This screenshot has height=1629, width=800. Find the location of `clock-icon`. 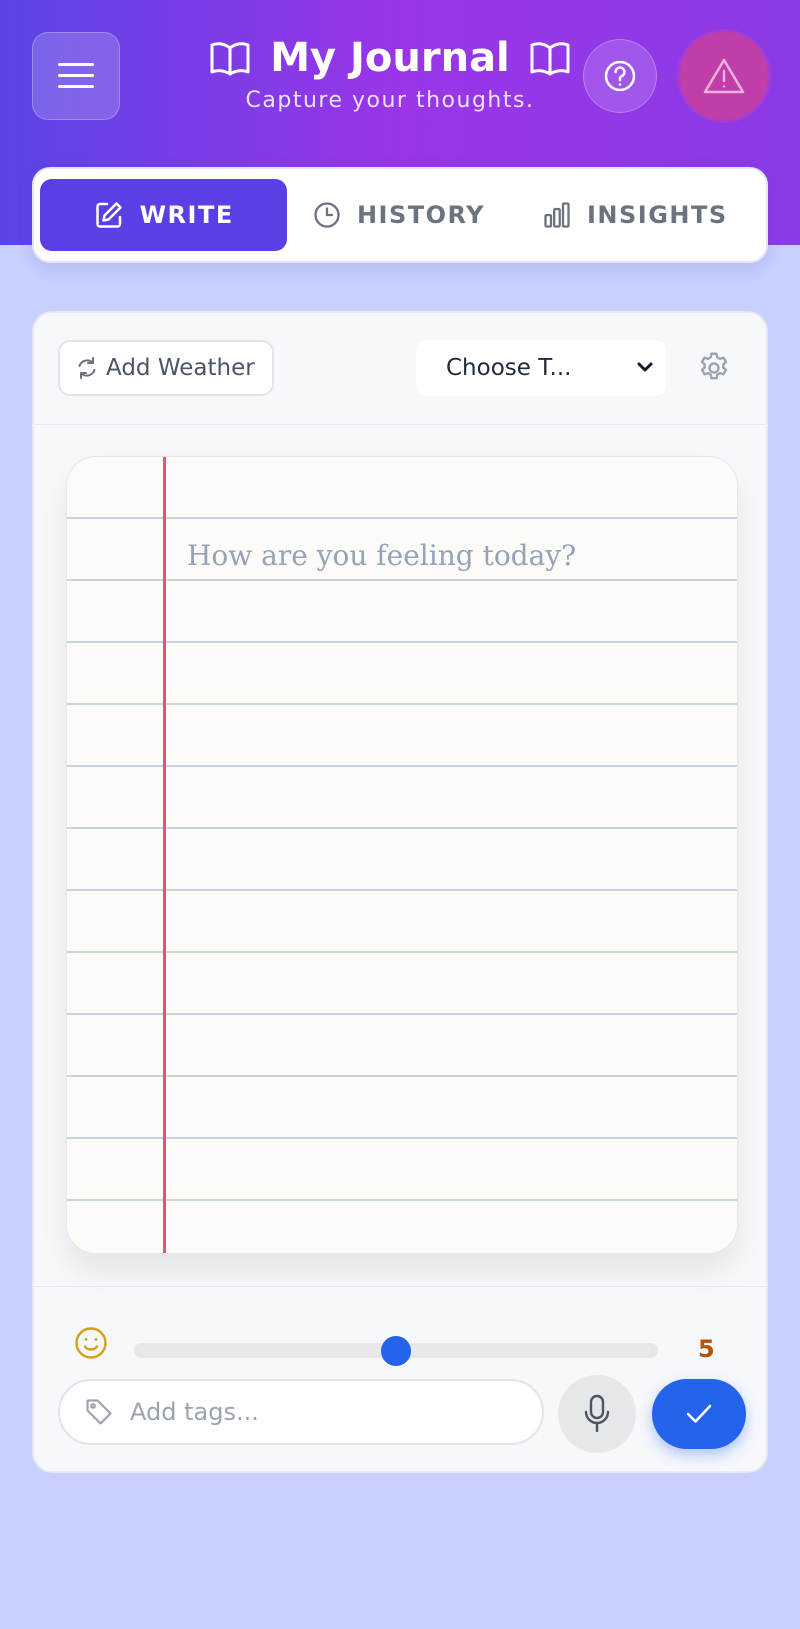

clock-icon is located at coordinates (327, 215).